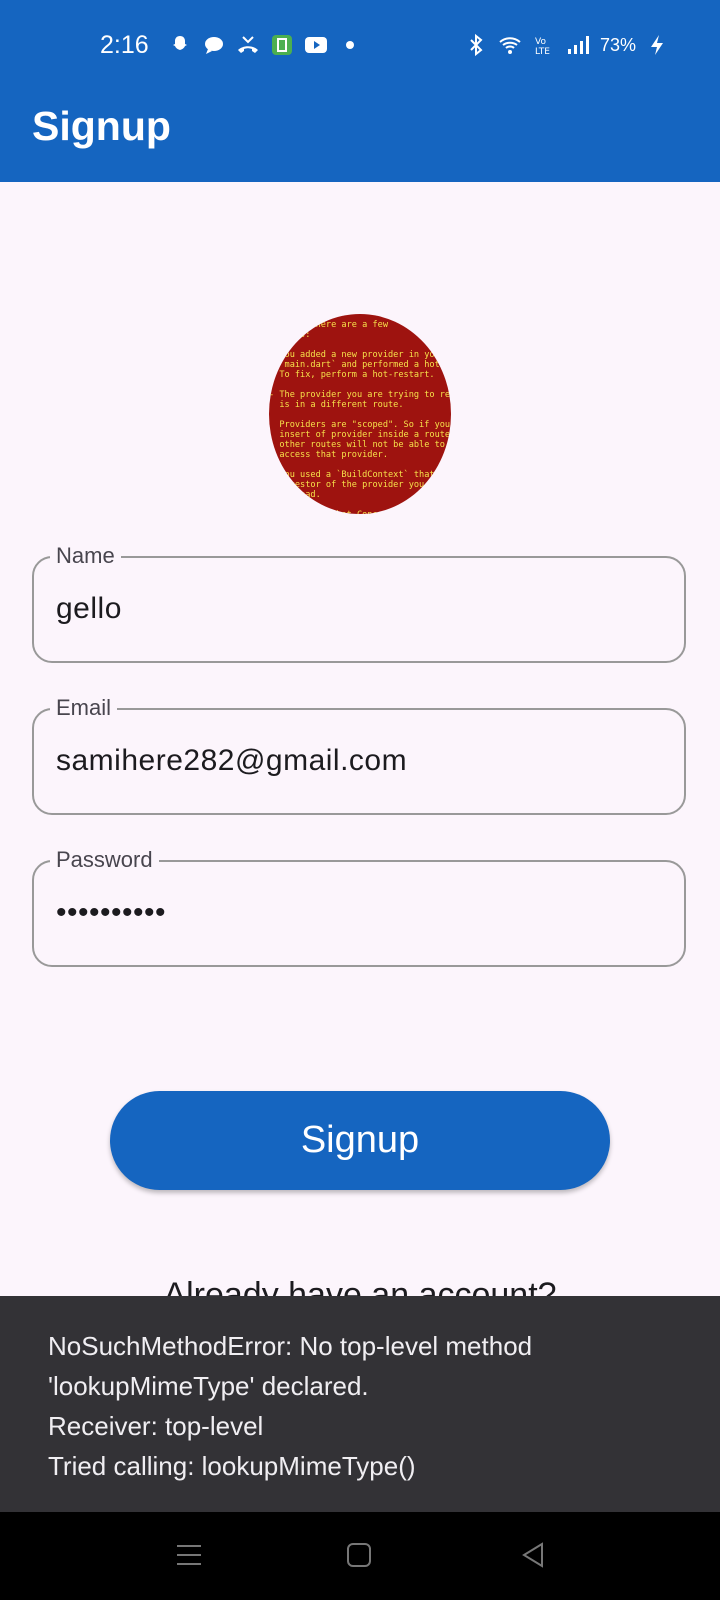 Image resolution: width=720 pixels, height=1600 pixels. Describe the element at coordinates (359, 609) in the screenshot. I see `name-field-border` at that location.